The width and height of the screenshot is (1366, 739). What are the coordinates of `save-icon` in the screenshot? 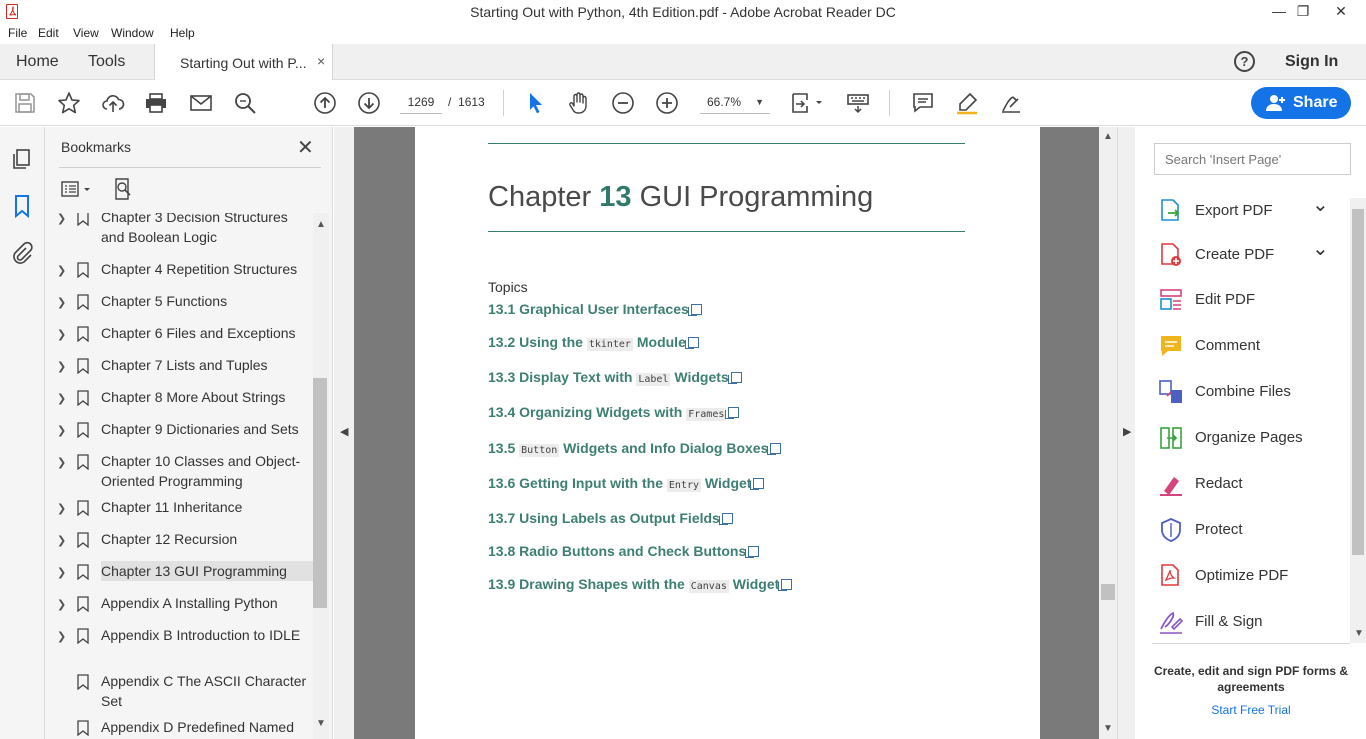 It's located at (25, 103).